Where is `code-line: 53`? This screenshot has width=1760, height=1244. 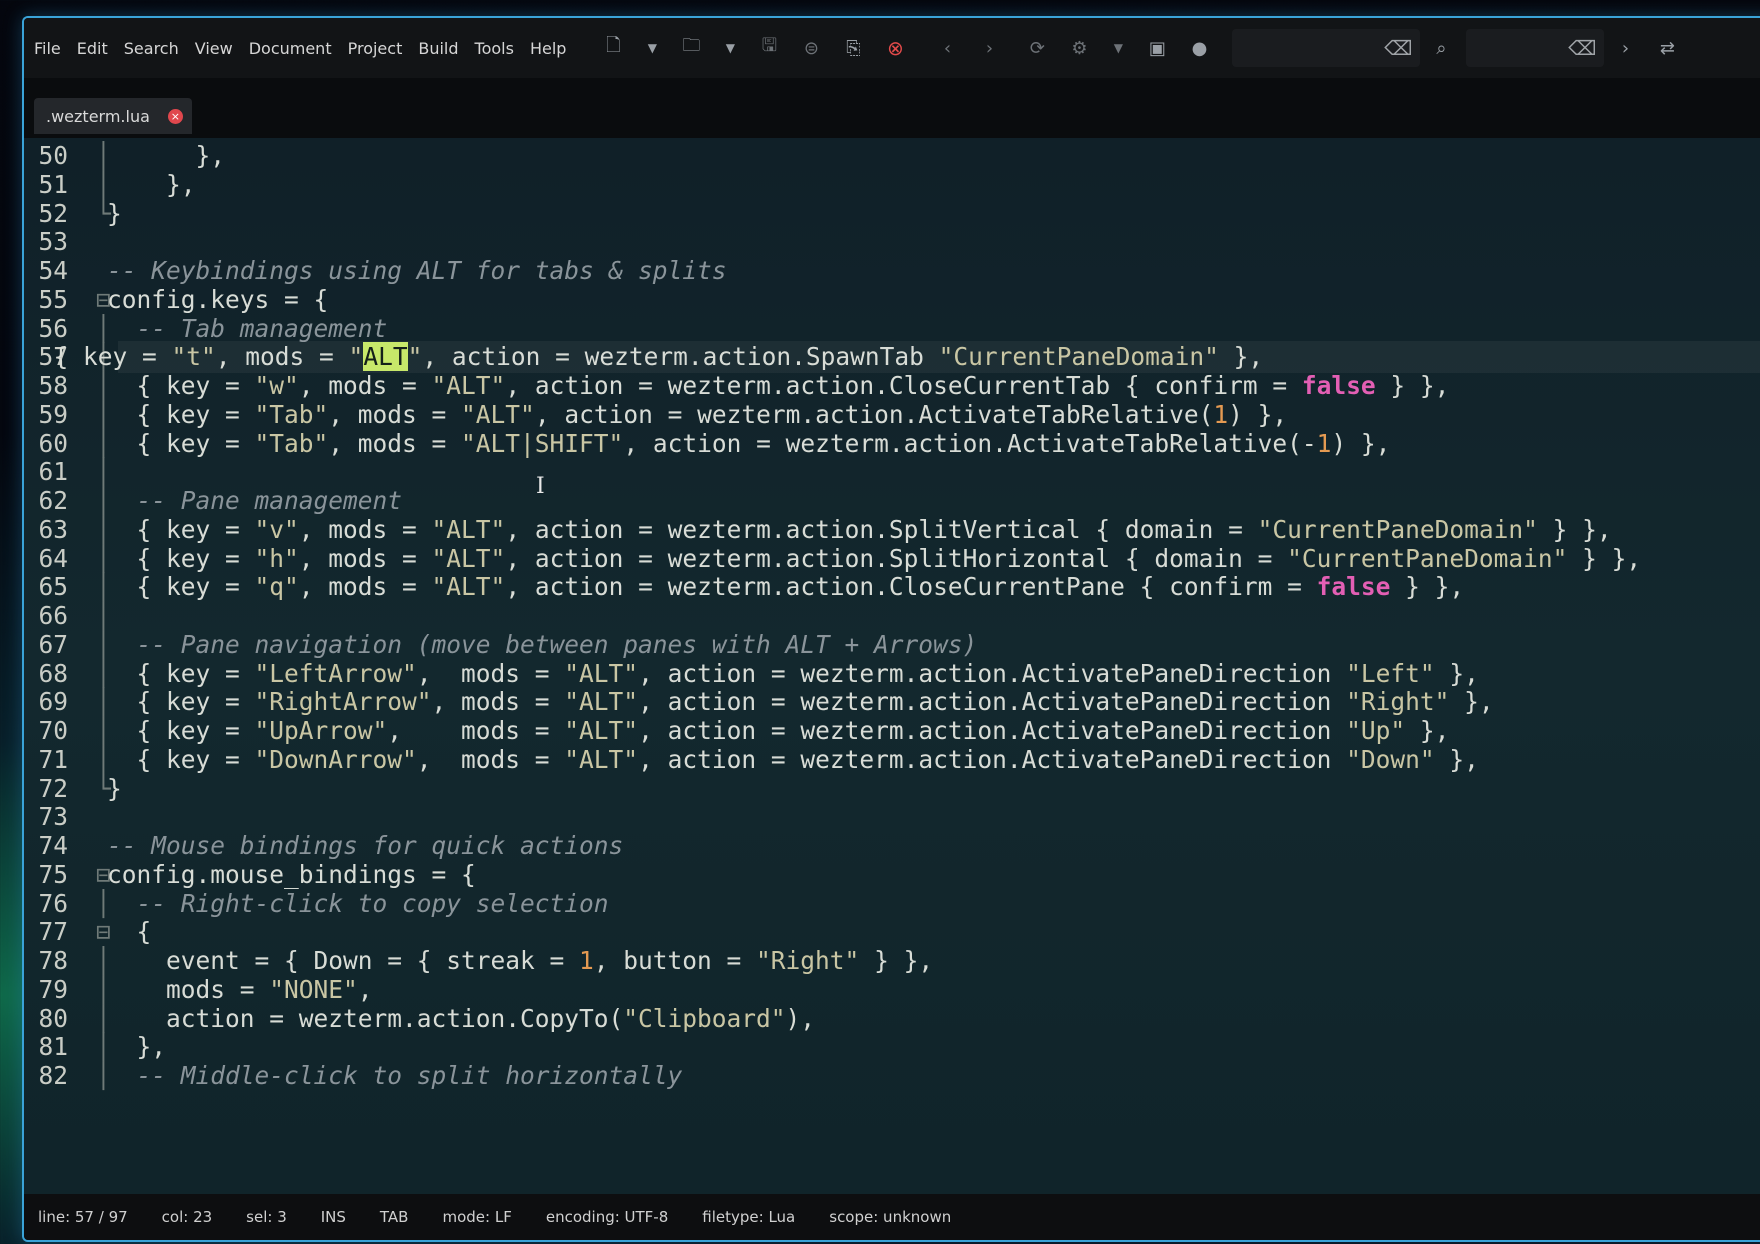 code-line: 53 is located at coordinates (892, 242).